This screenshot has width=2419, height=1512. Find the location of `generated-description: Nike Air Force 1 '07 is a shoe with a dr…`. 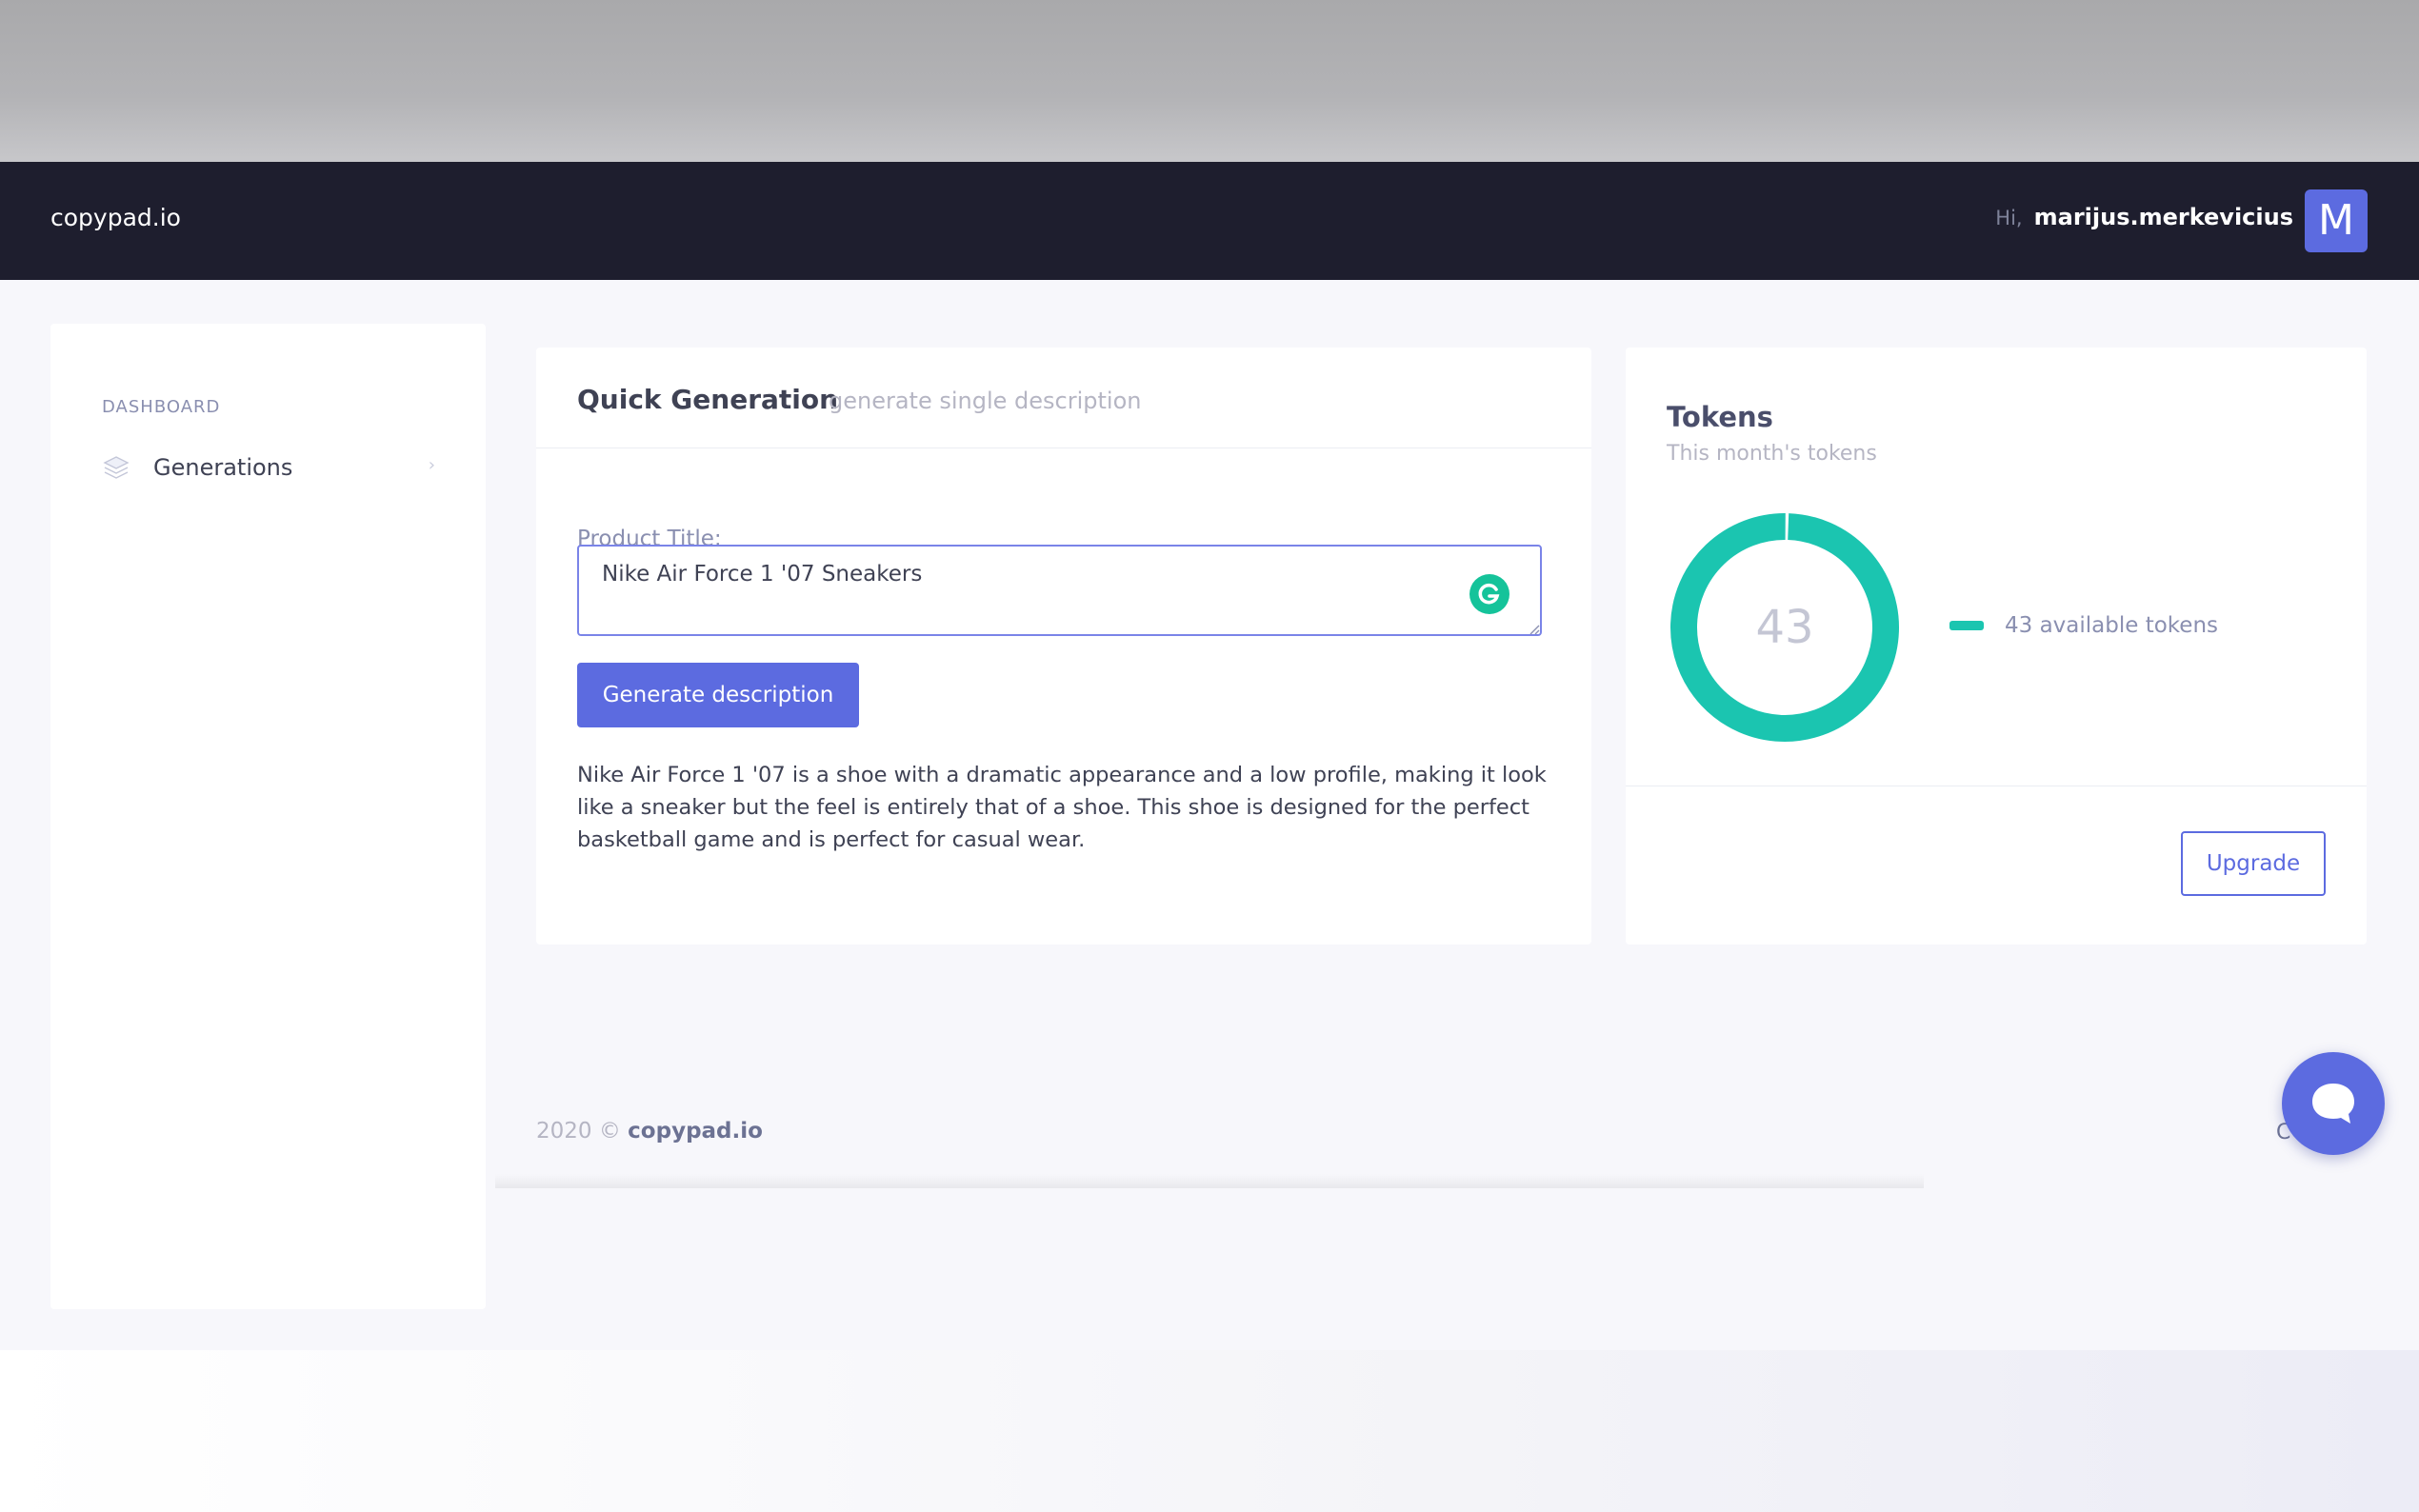

generated-description: Nike Air Force 1 '07 is a shoe with a dr… is located at coordinates (1062, 807).